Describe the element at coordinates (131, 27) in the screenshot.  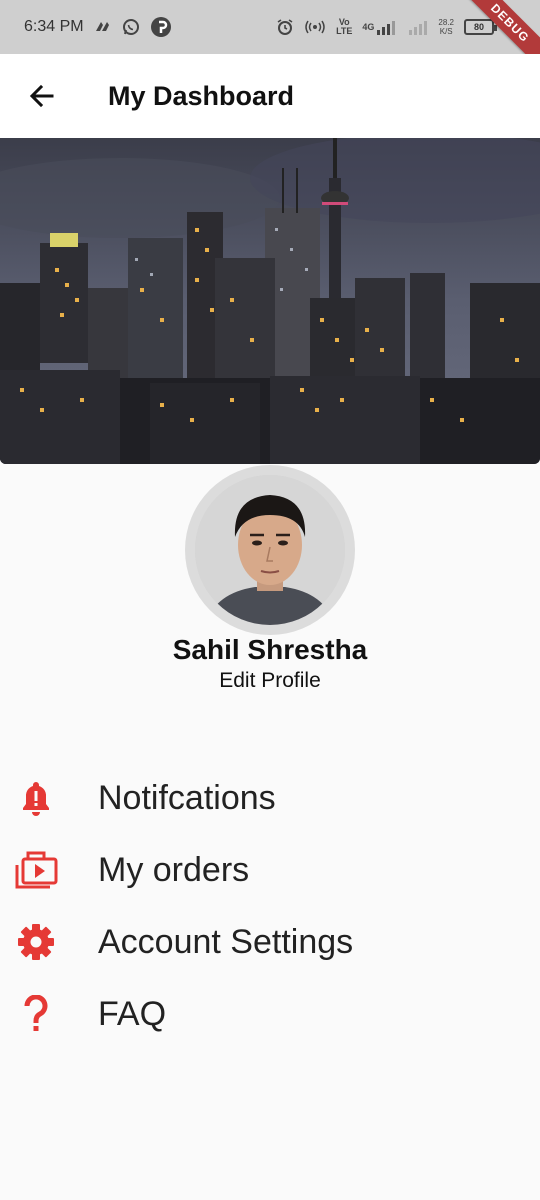
I see `whatsapp-icon` at that location.